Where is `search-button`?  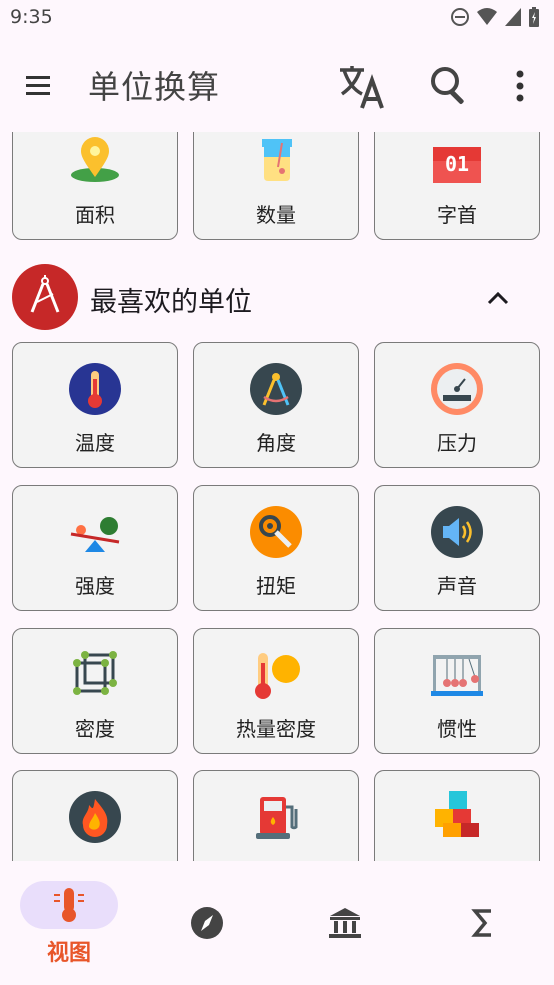
search-button is located at coordinates (450, 86).